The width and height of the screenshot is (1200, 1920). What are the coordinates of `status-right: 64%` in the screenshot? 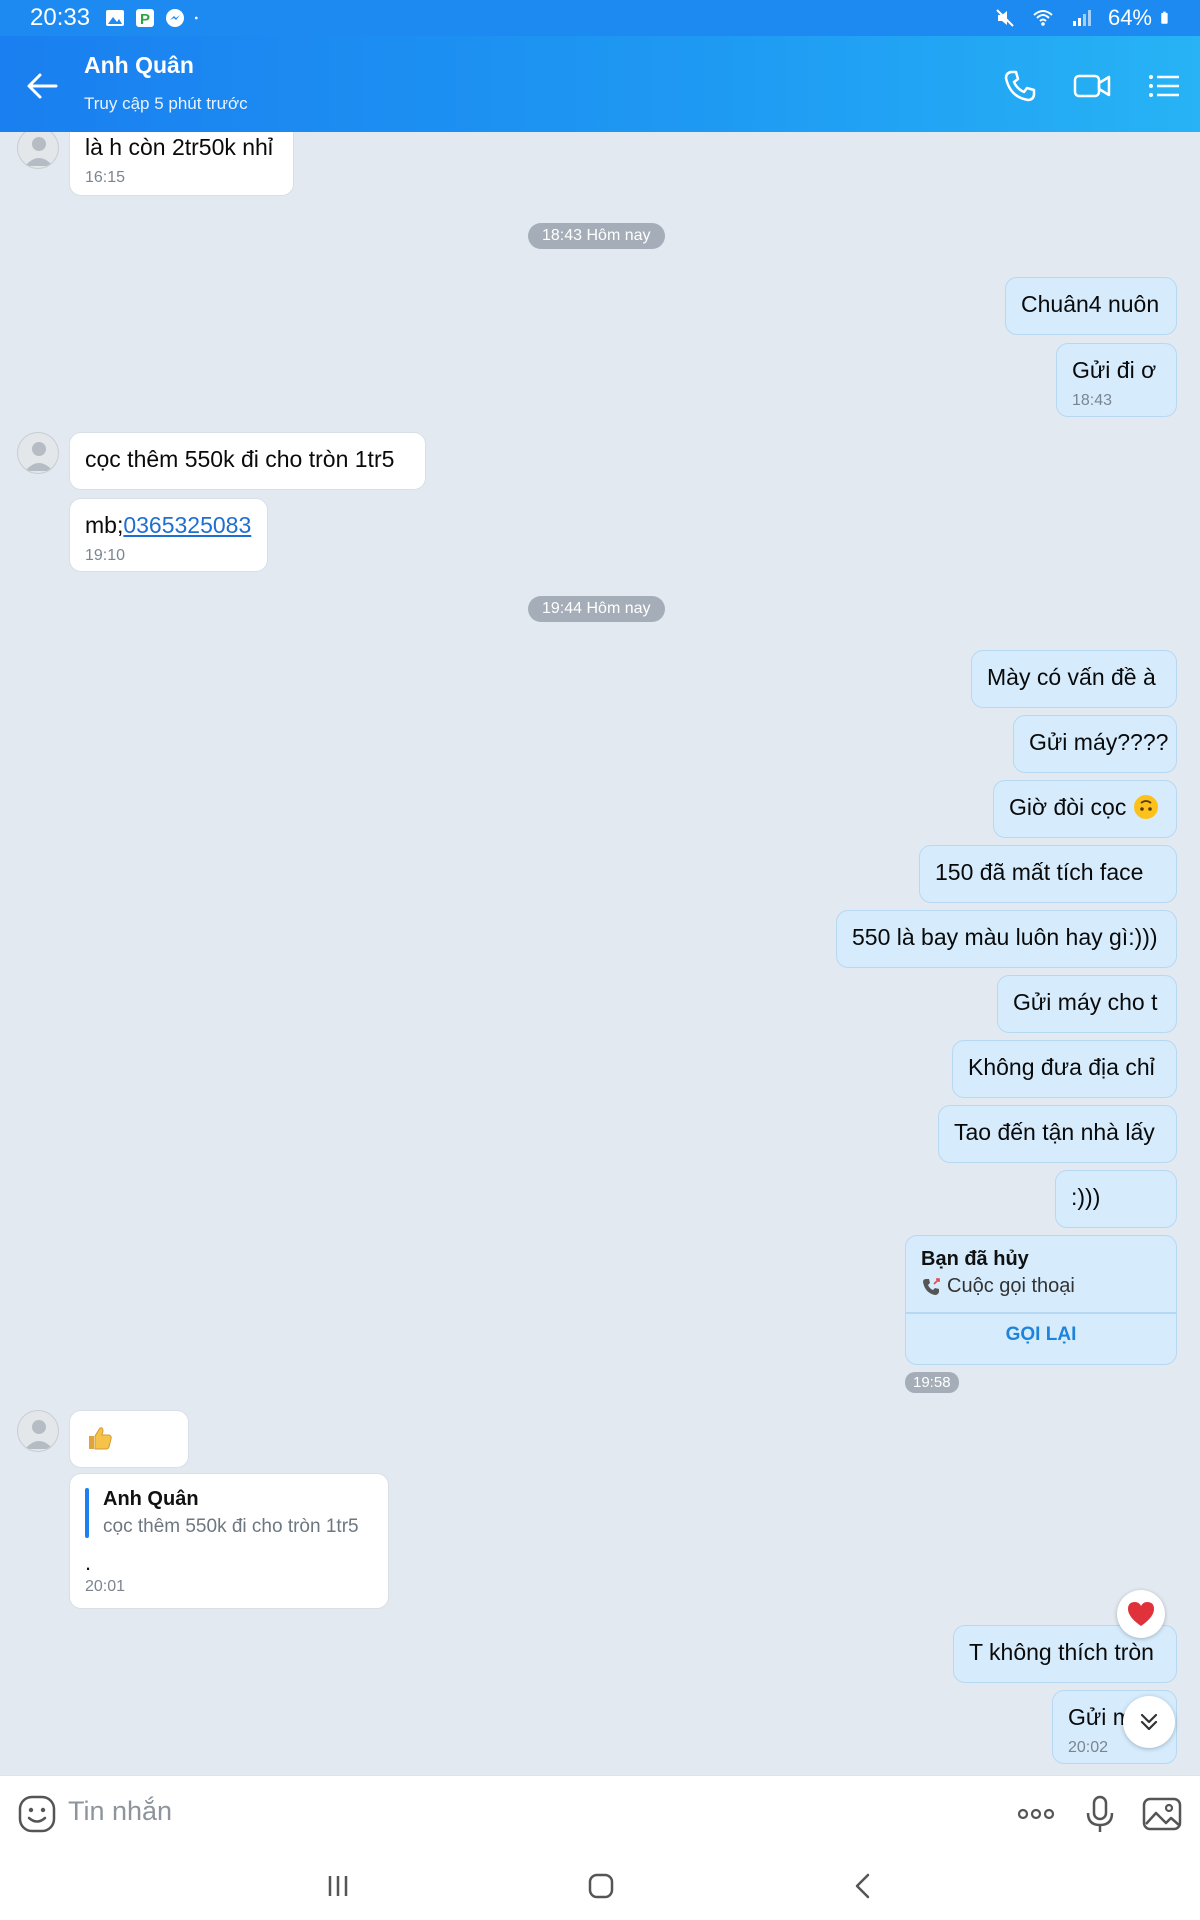 It's located at (1088, 18).